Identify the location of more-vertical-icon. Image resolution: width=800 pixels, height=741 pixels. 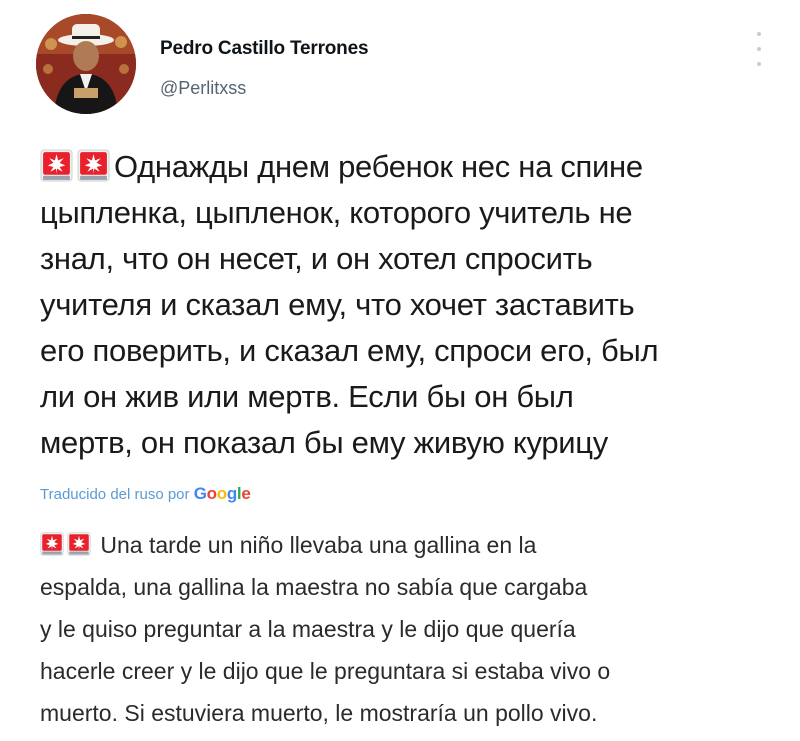
(759, 49).